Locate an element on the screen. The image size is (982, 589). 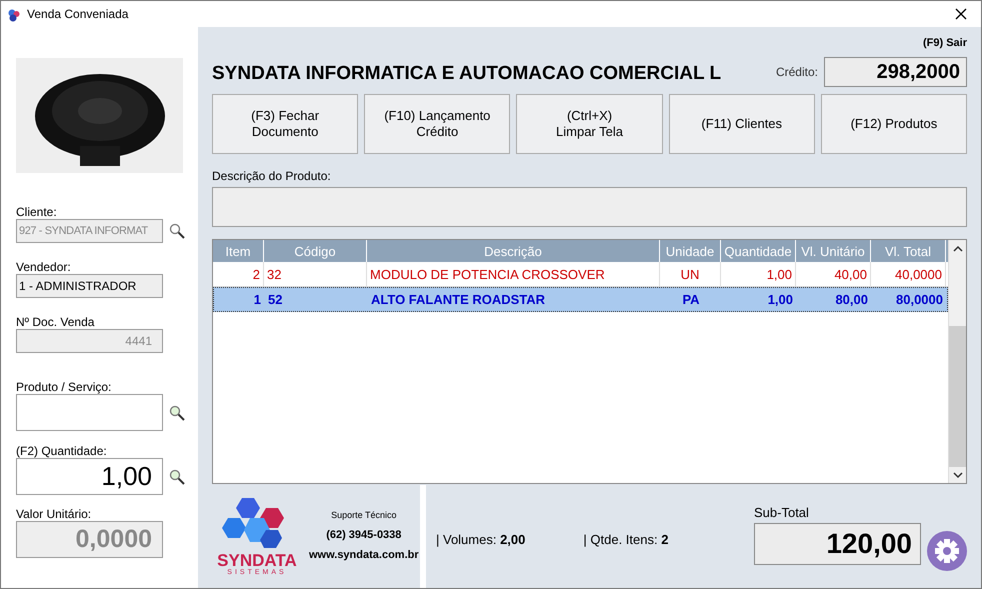
field-label: Cliente: is located at coordinates (37, 212).